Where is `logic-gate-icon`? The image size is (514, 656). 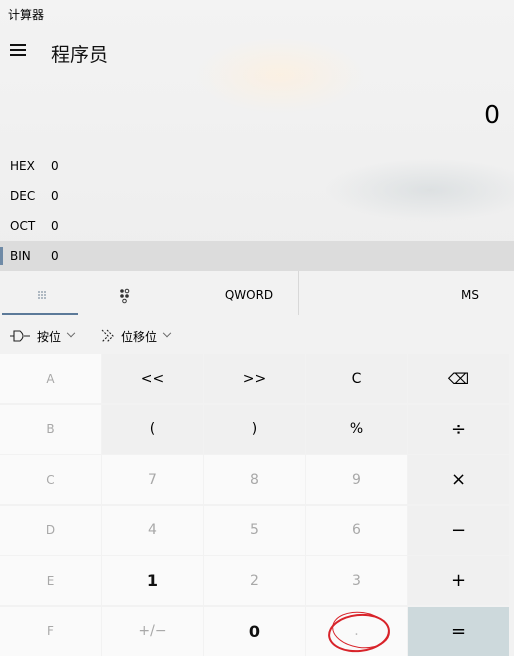 logic-gate-icon is located at coordinates (20, 336).